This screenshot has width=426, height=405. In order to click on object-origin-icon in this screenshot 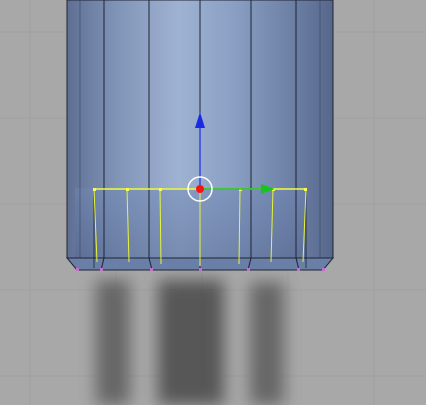, I will do `click(200, 189)`.